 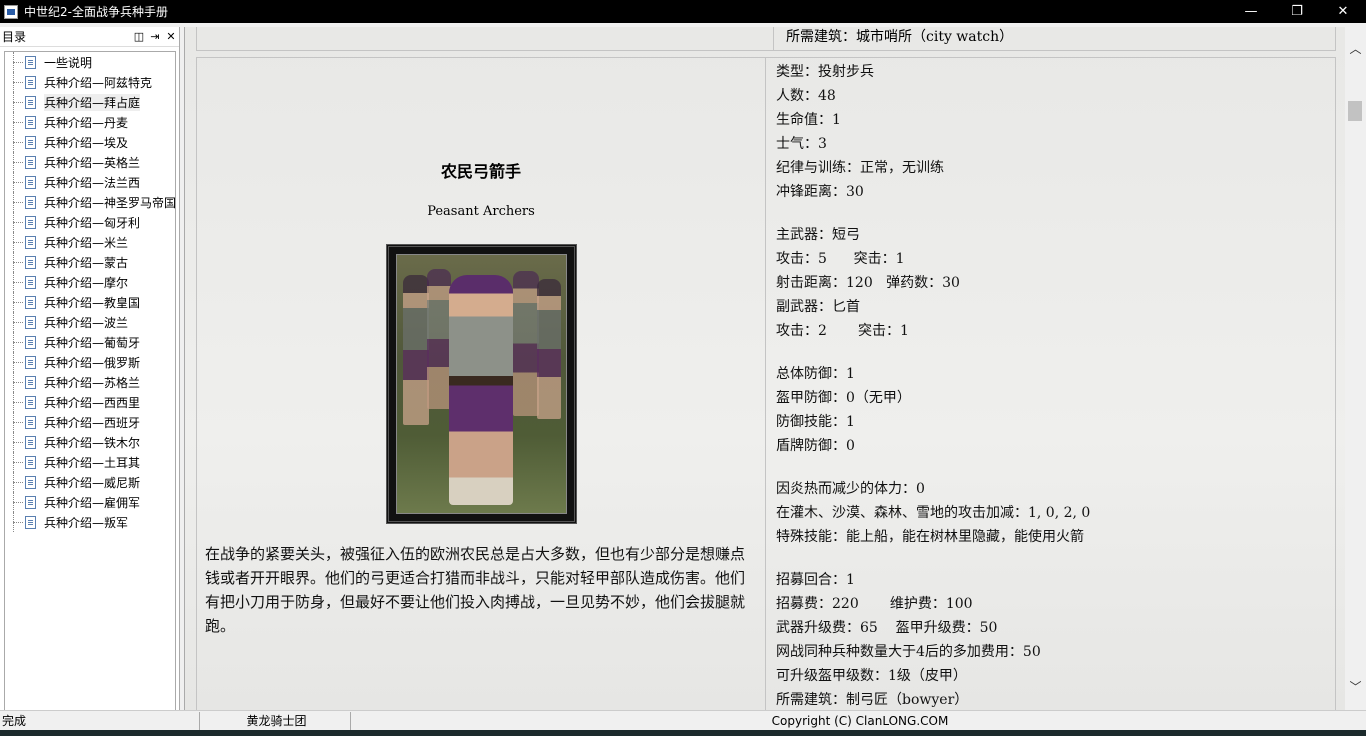 What do you see at coordinates (86, 142) in the screenshot?
I see `toc-item-label: 兵种介绍—埃及` at bounding box center [86, 142].